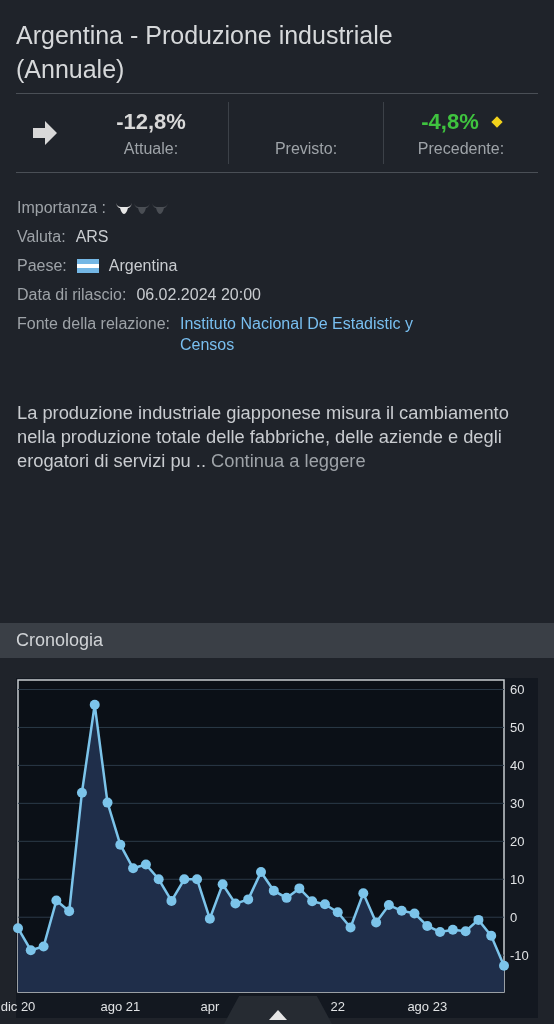 The width and height of the screenshot is (554, 1024). Describe the element at coordinates (93, 324) in the screenshot. I see `detail-label: Fonte della relazione:` at that location.